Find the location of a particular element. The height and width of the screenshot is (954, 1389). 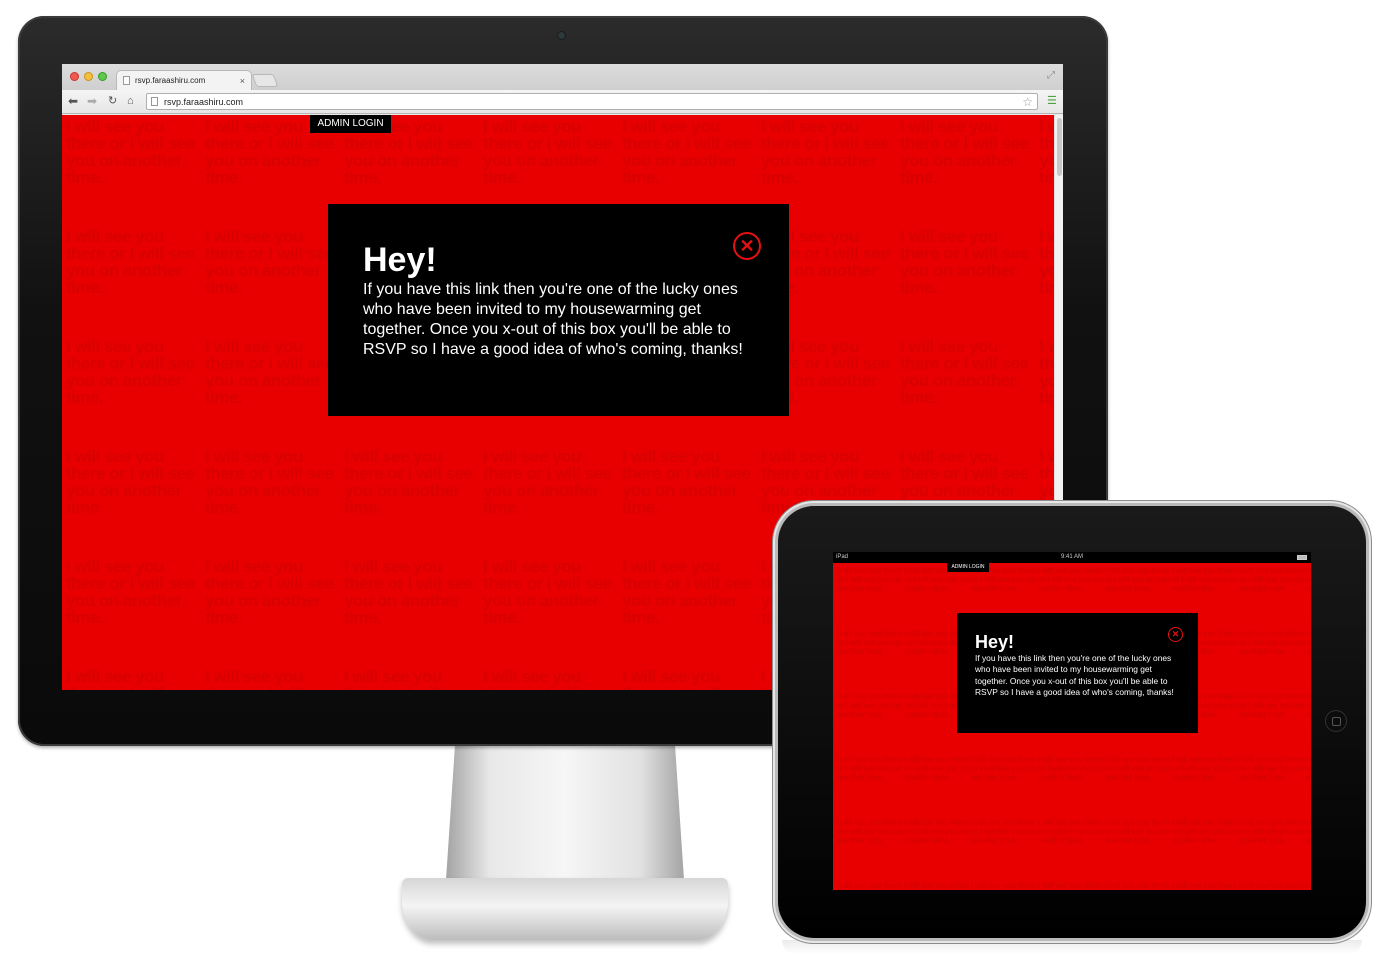

ipad-reflection is located at coordinates (1072, 947).